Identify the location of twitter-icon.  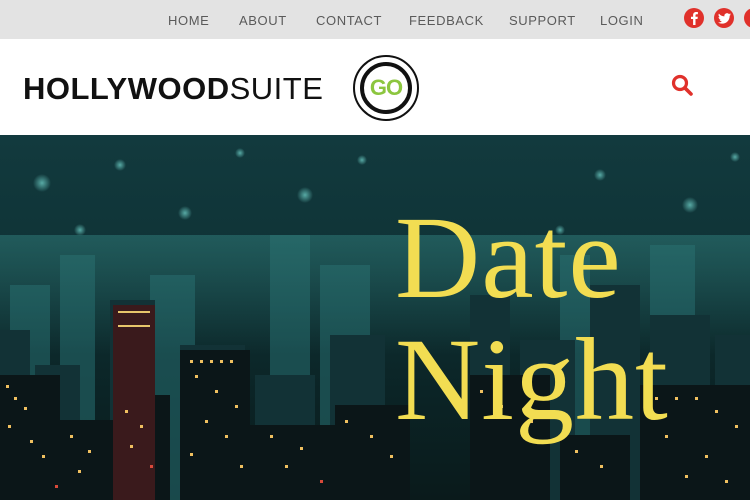
(724, 18).